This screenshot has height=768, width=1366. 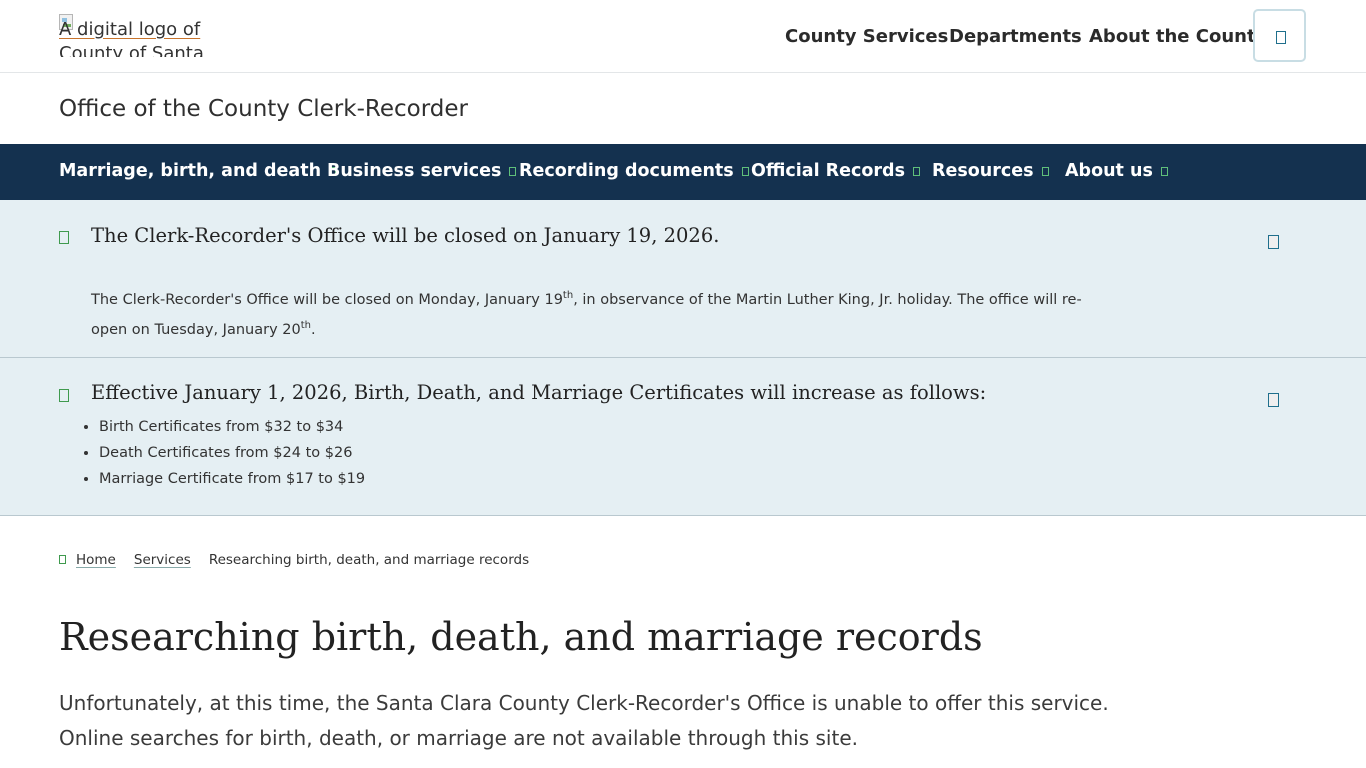 What do you see at coordinates (626, 171) in the screenshot?
I see `main-nav-label: Recording documents` at bounding box center [626, 171].